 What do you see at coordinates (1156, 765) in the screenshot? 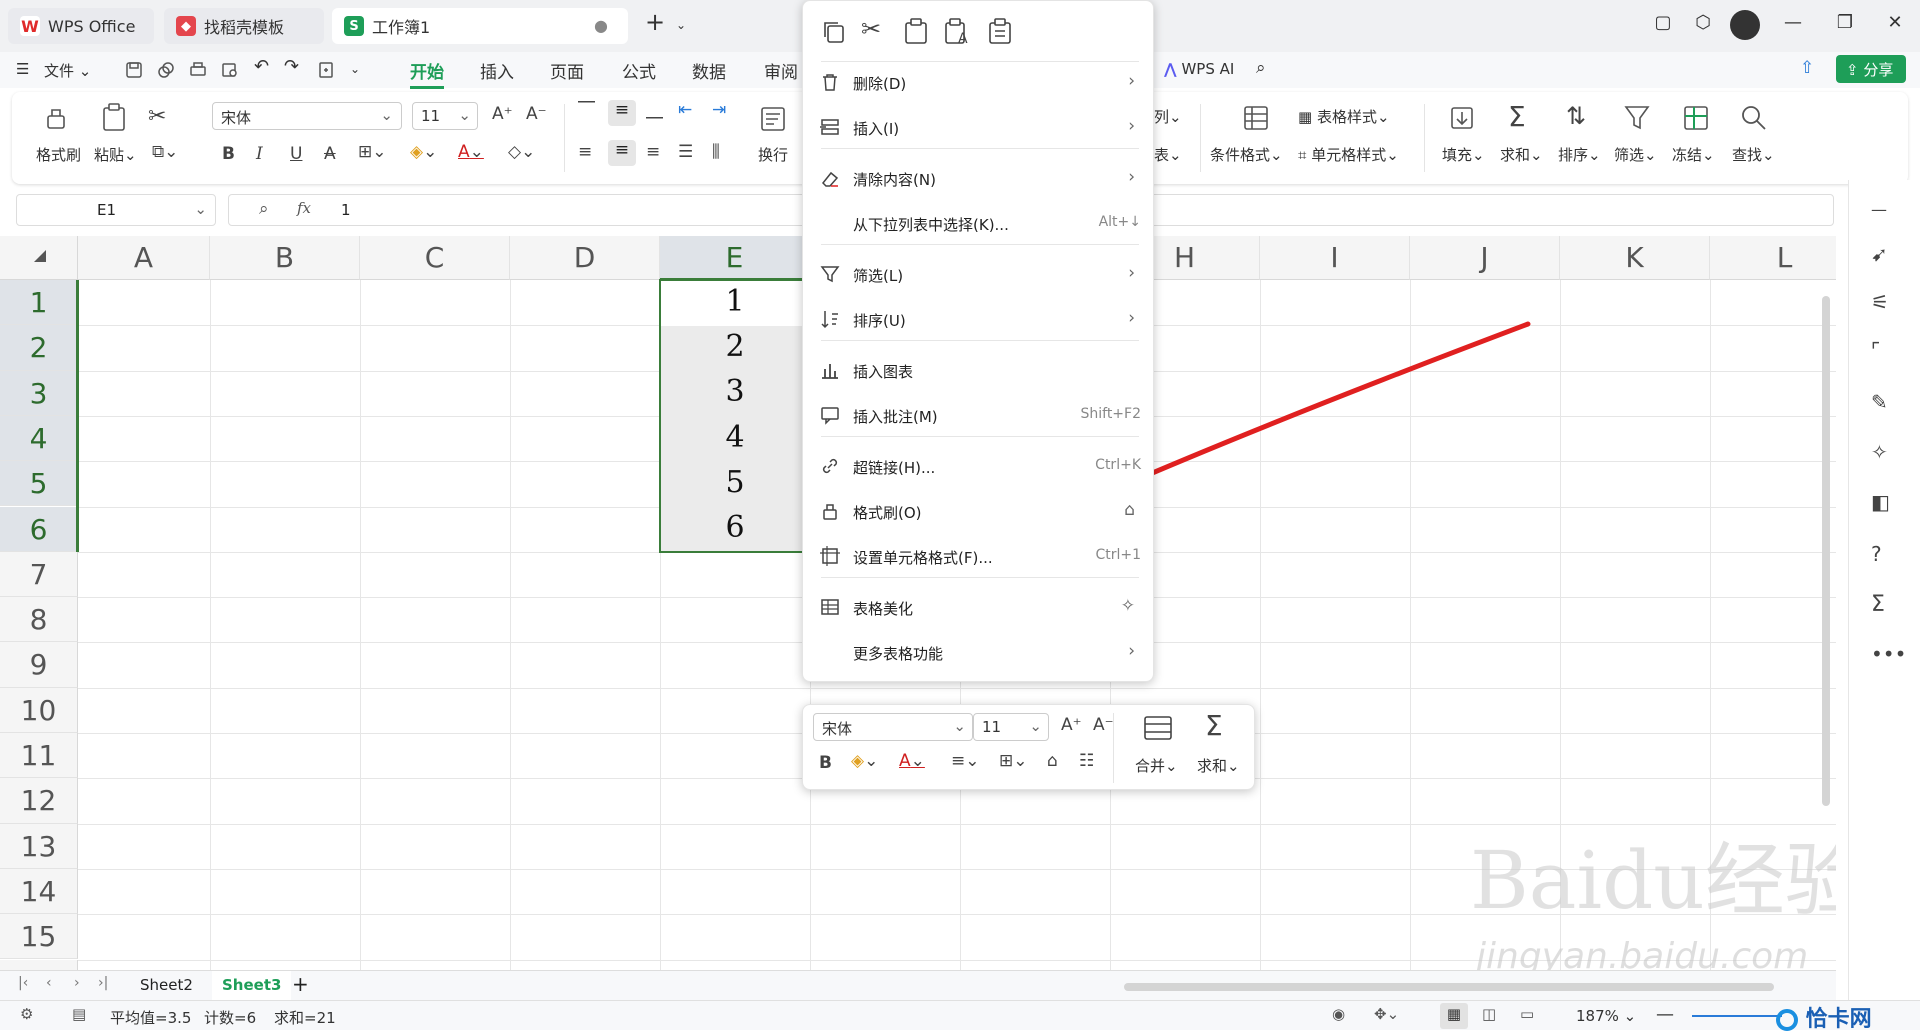
I see `merge-button: 合并⌄` at bounding box center [1156, 765].